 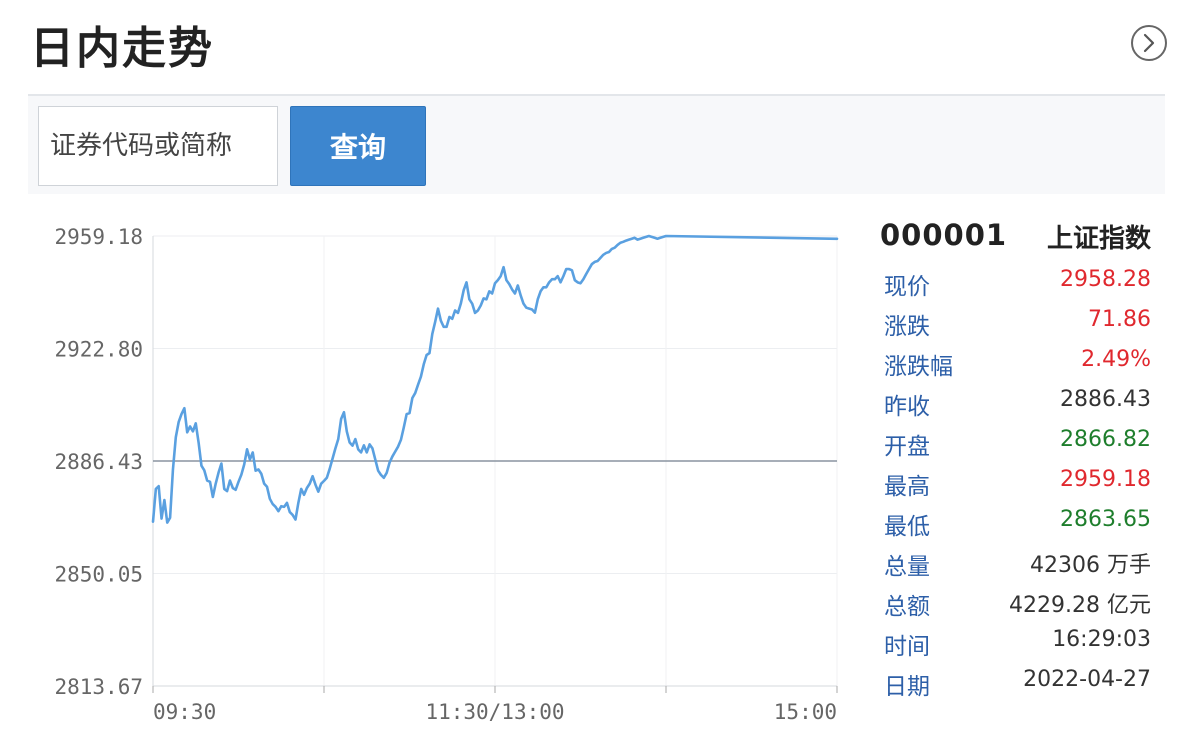 I want to click on y-tick-label: 2922.80, so click(x=98, y=350).